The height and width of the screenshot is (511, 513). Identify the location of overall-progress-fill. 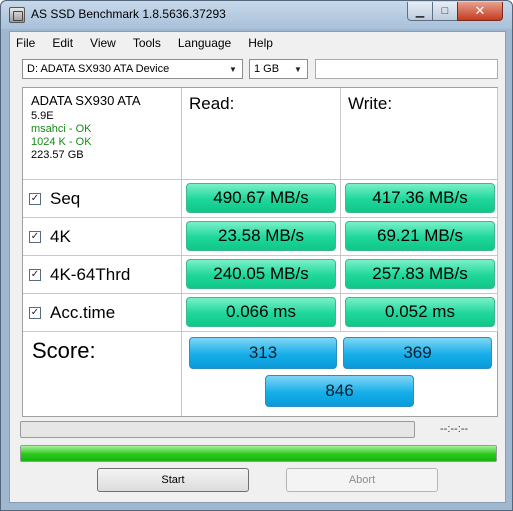
(258, 453).